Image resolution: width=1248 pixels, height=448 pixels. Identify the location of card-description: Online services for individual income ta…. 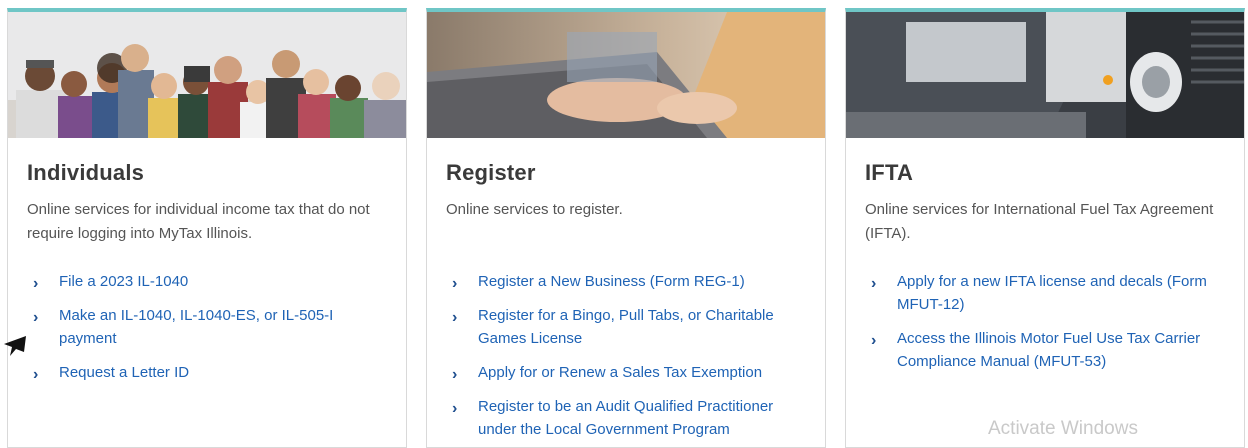
(198, 221).